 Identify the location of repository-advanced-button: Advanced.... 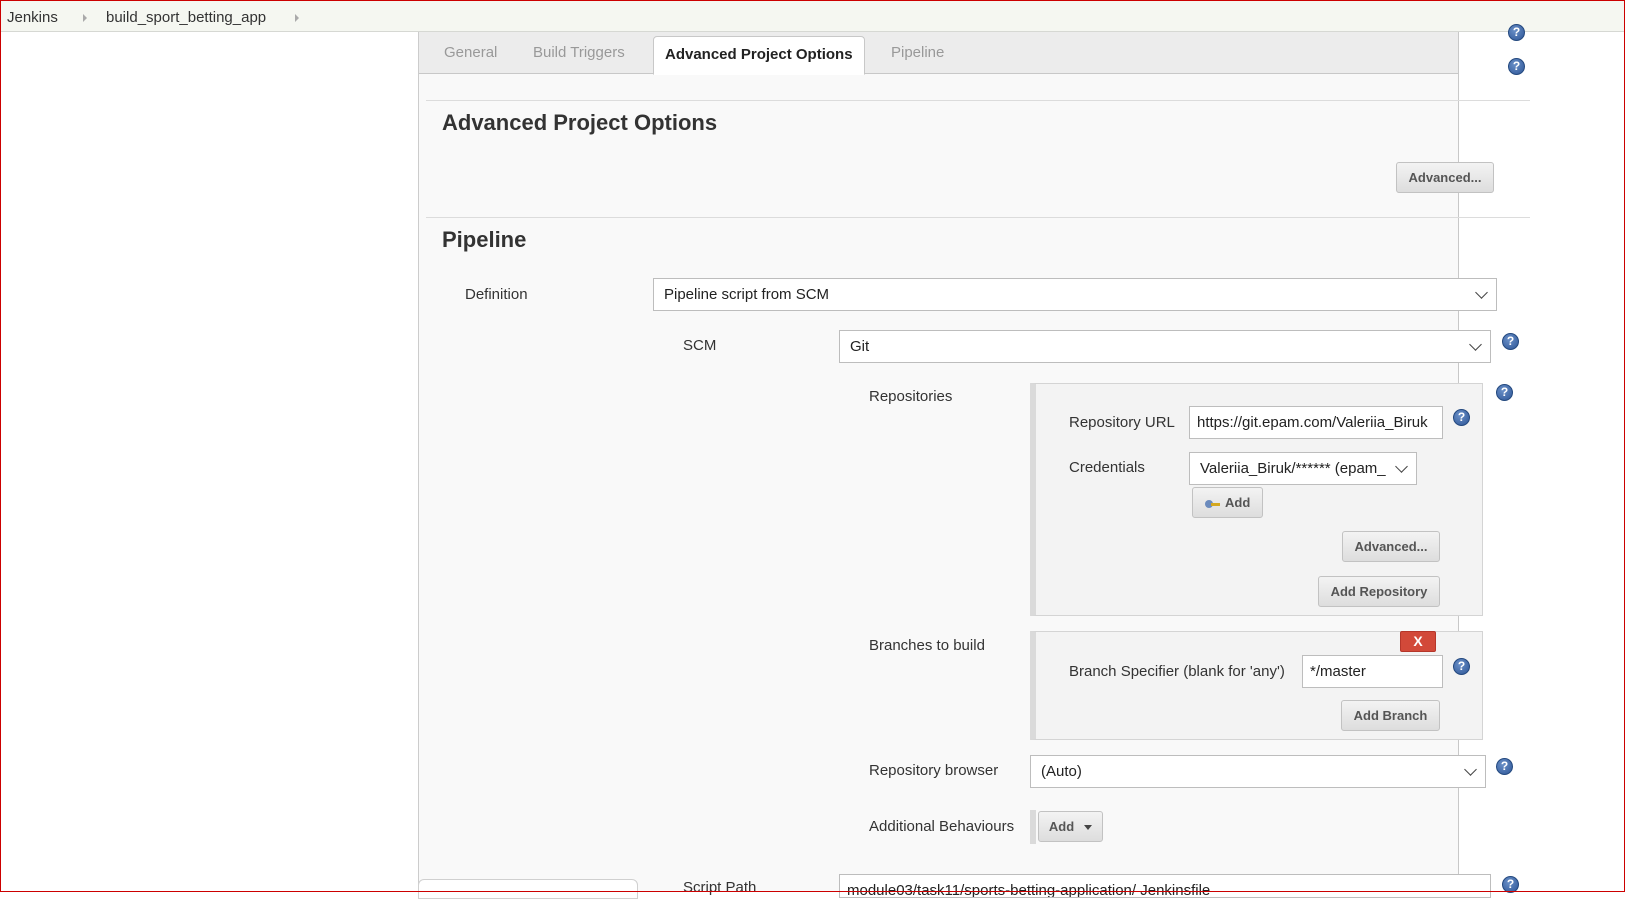
(1391, 546).